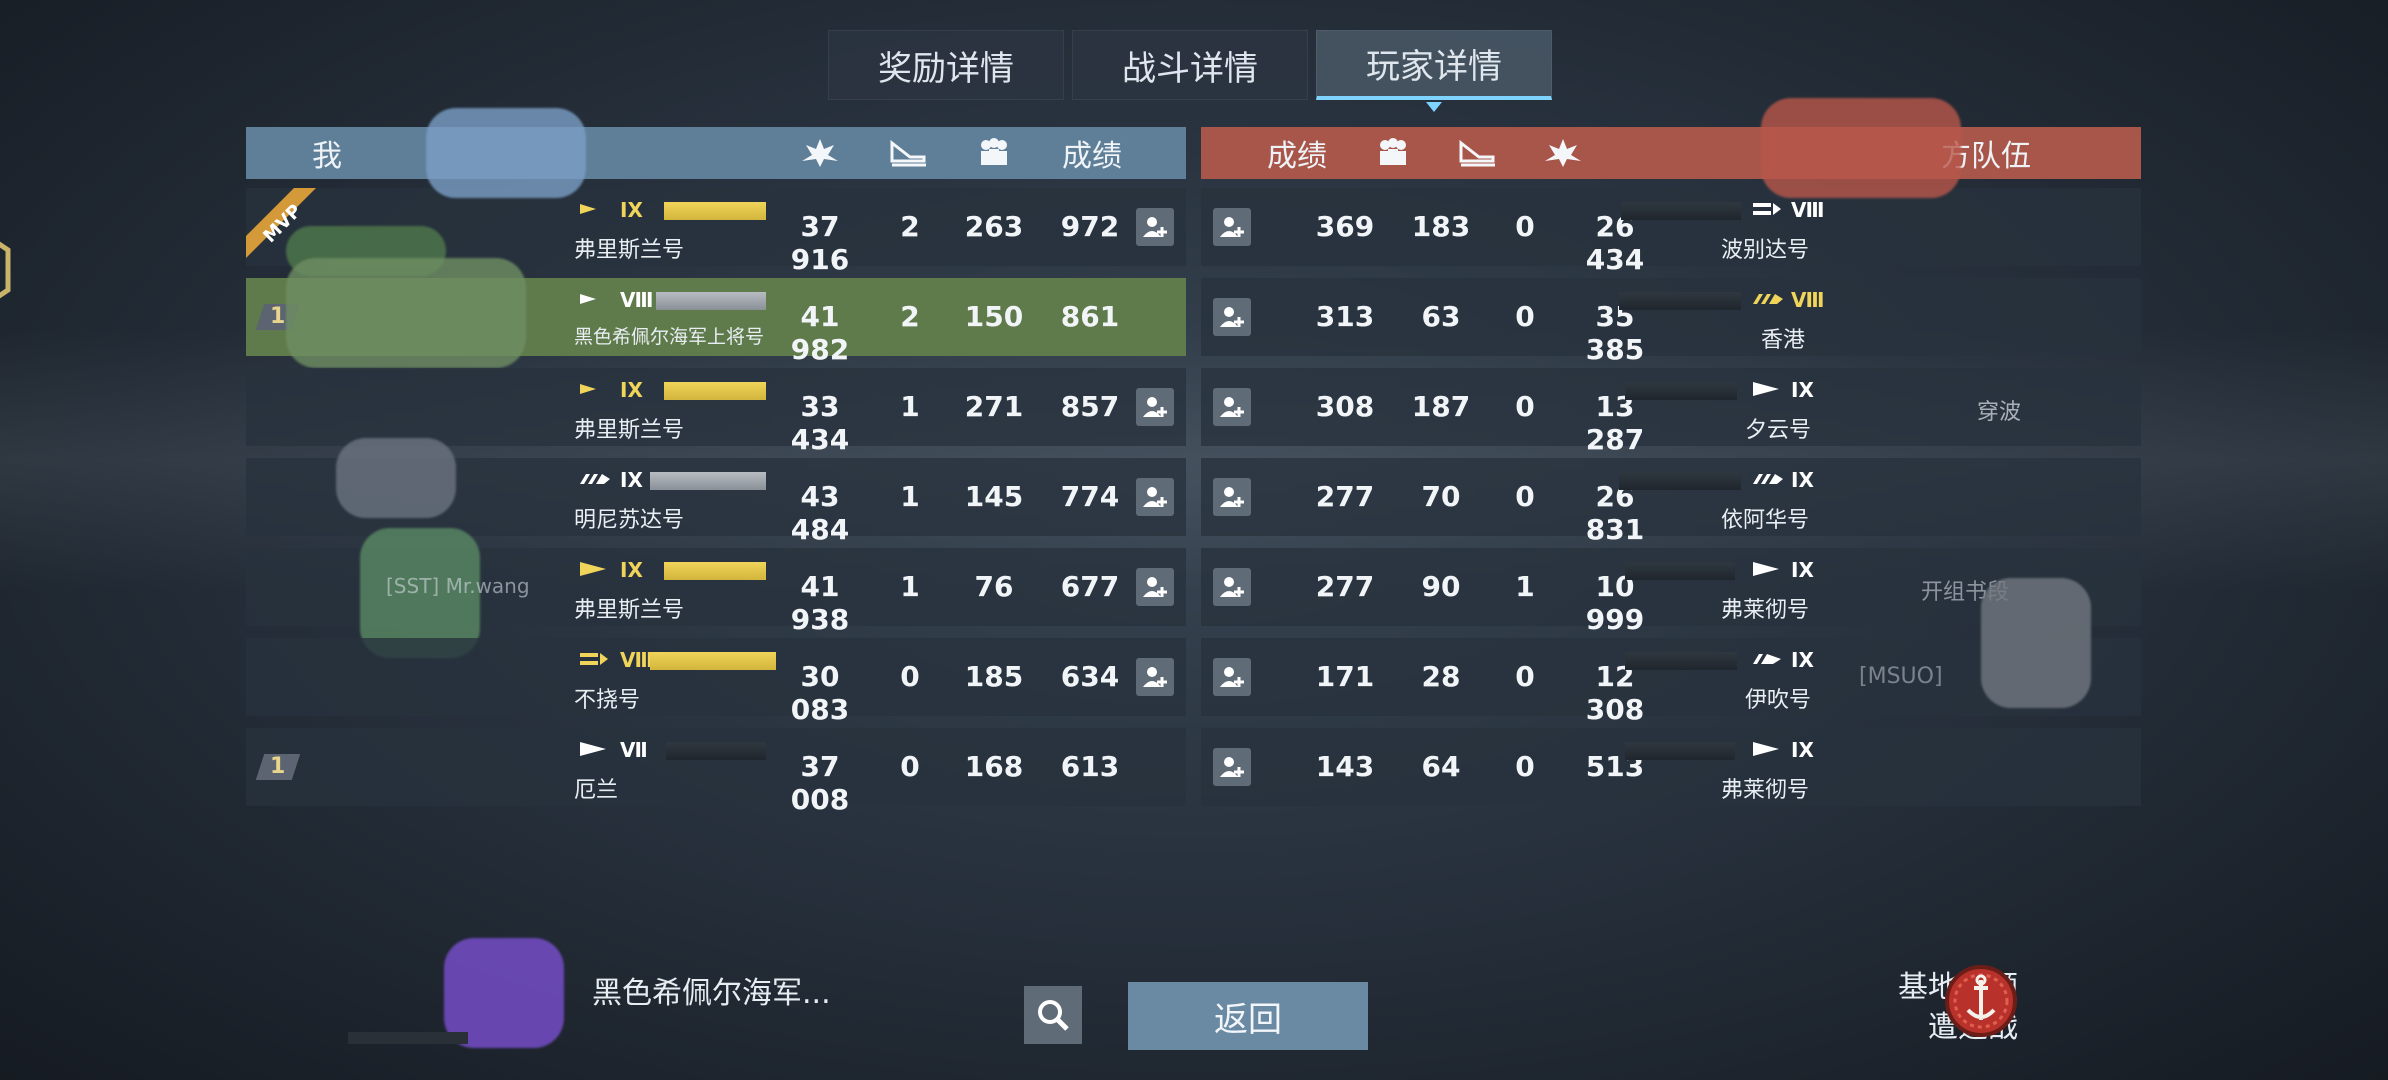 This screenshot has height=1080, width=2388. Describe the element at coordinates (716, 682) in the screenshot. I see `ally-row: Ⅷ 不挠号 30 083 0 185 634` at that location.